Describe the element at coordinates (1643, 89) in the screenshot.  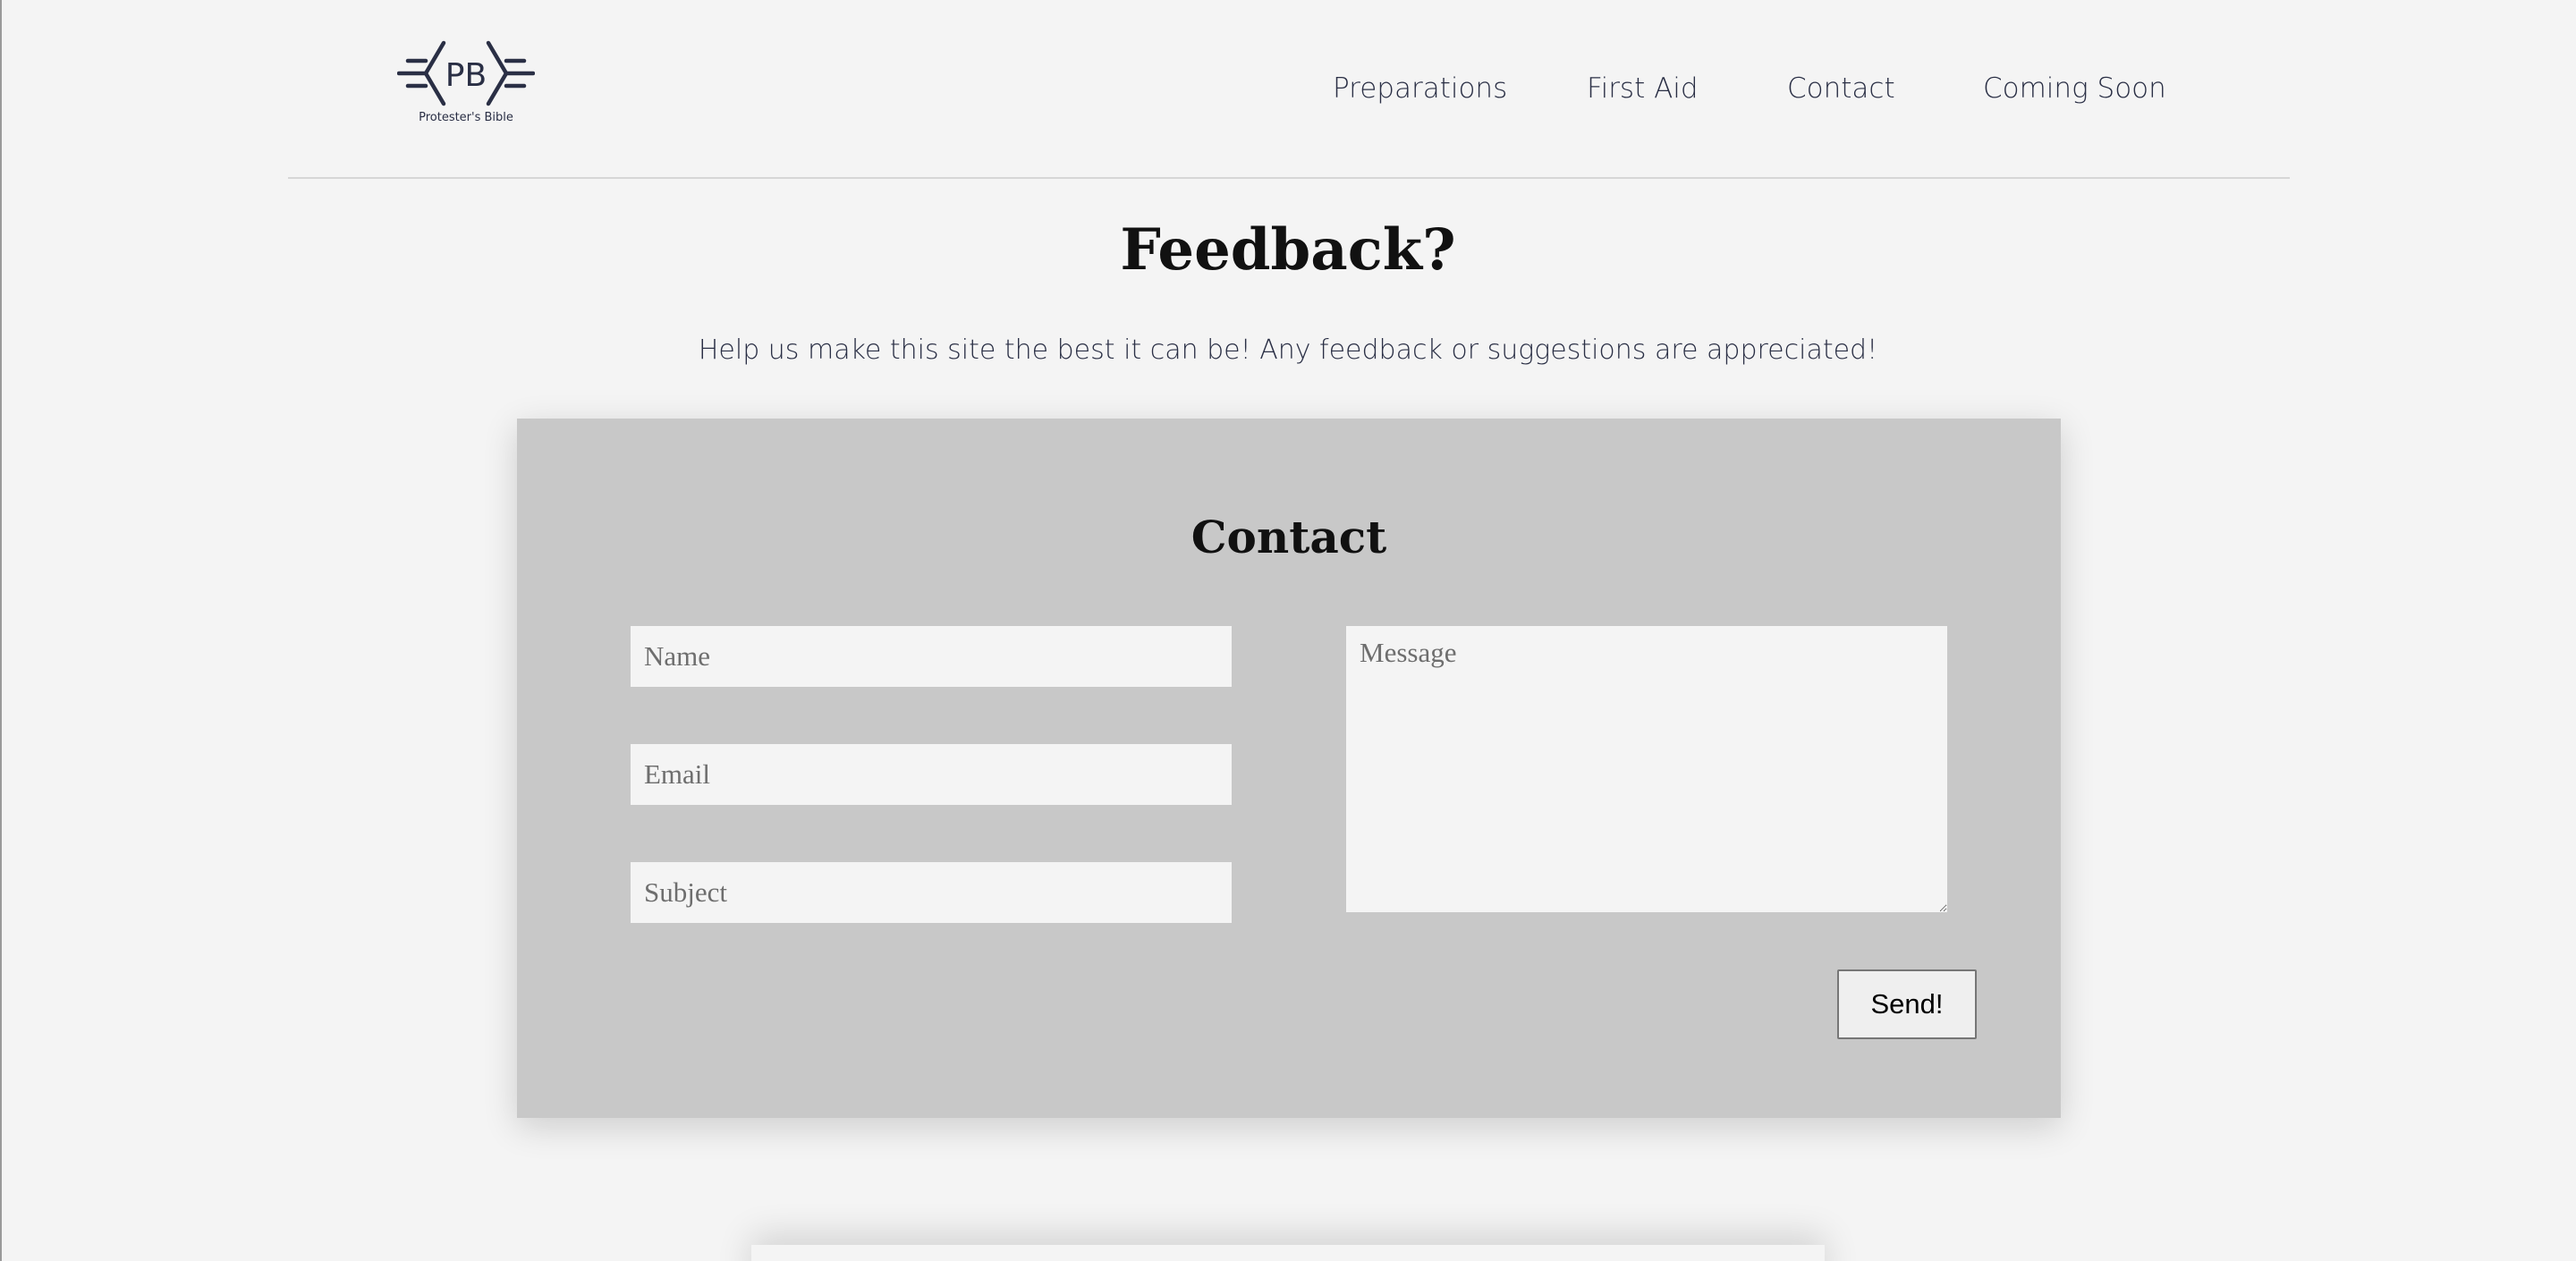
I see `nav-link-first-aid: First Aid` at that location.